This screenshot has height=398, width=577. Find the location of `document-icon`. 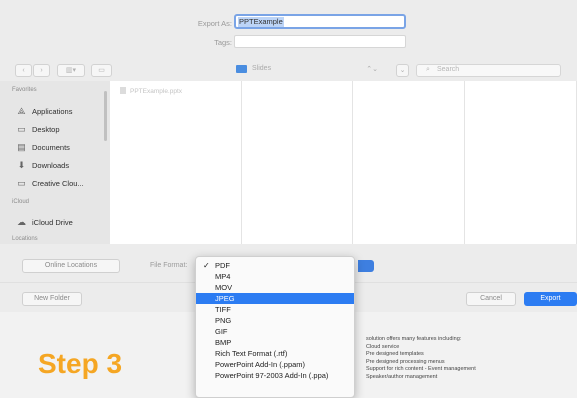

document-icon is located at coordinates (123, 90).